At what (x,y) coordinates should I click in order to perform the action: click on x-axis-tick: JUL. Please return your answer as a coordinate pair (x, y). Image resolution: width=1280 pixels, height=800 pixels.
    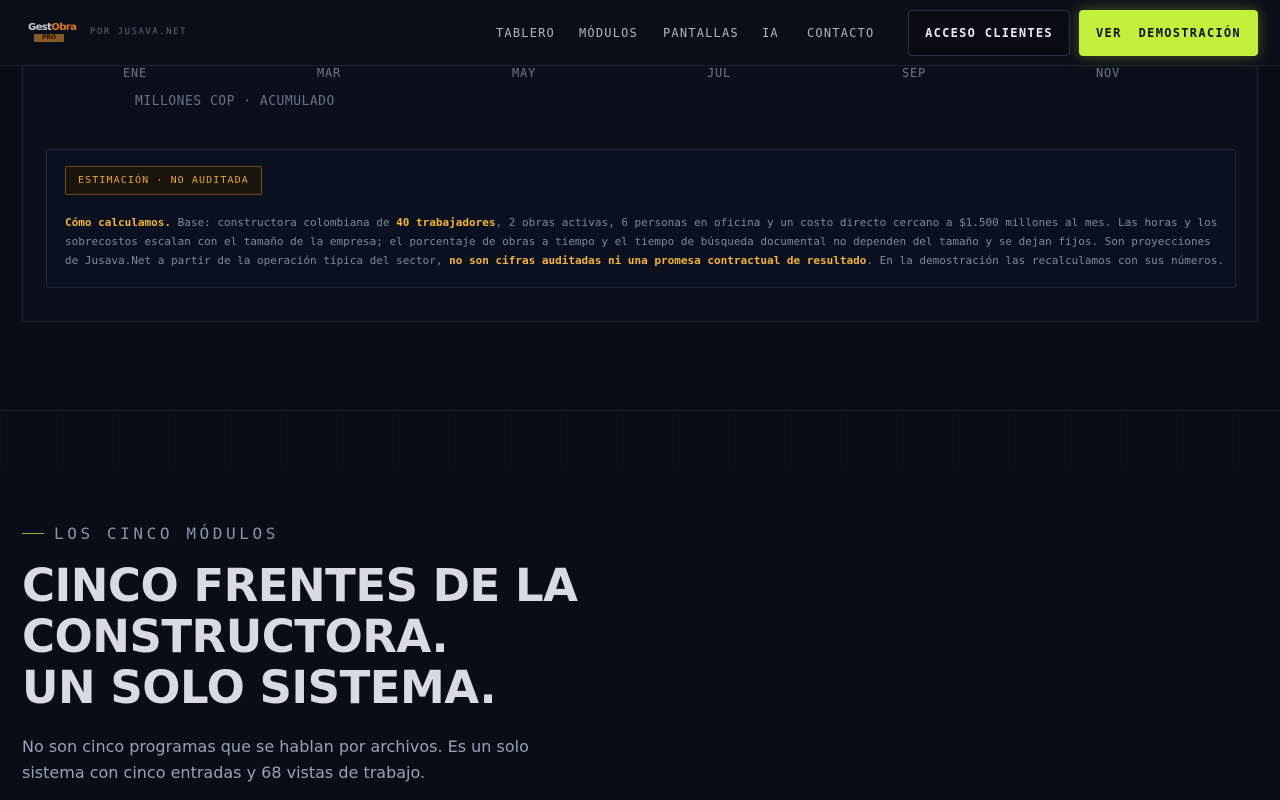
    Looking at the image, I should click on (719, 73).